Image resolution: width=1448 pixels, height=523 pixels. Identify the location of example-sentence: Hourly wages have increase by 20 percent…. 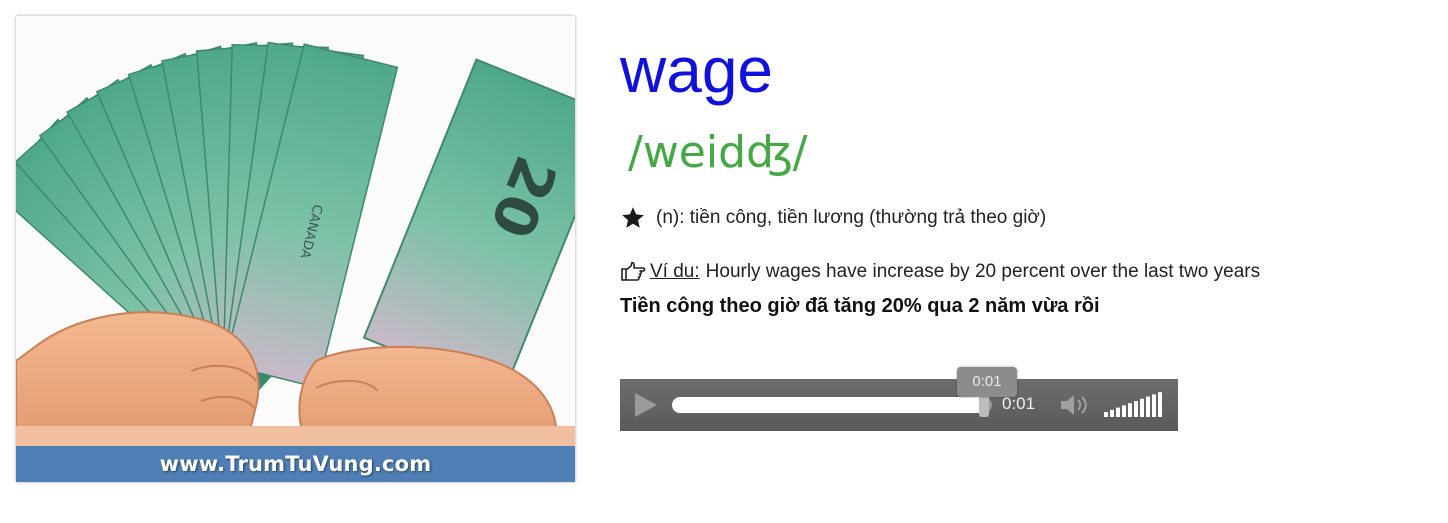
(983, 271).